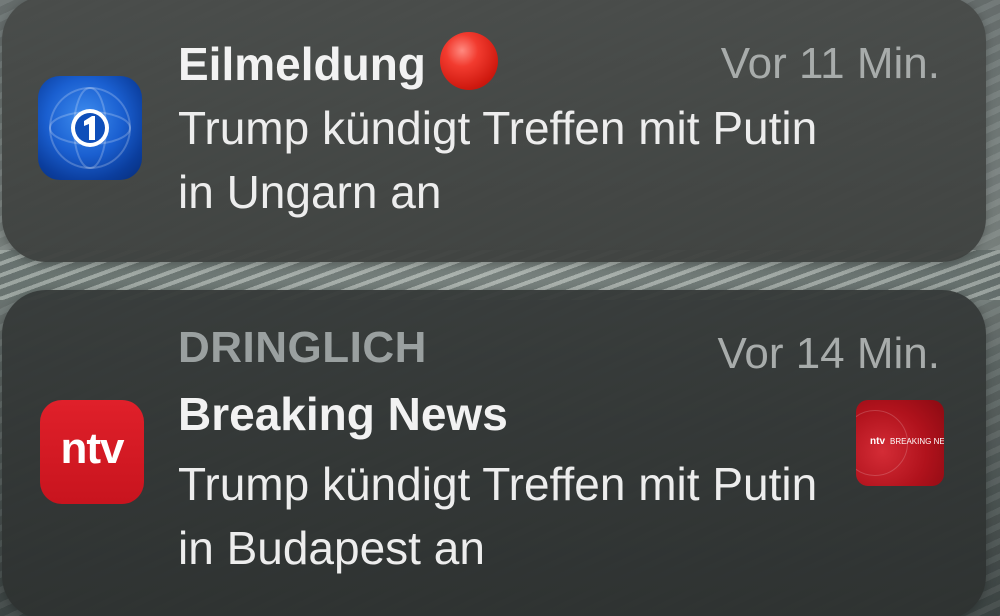 The width and height of the screenshot is (1000, 616). What do you see at coordinates (877, 441) in the screenshot?
I see `thumbnail-logo: ntv` at bounding box center [877, 441].